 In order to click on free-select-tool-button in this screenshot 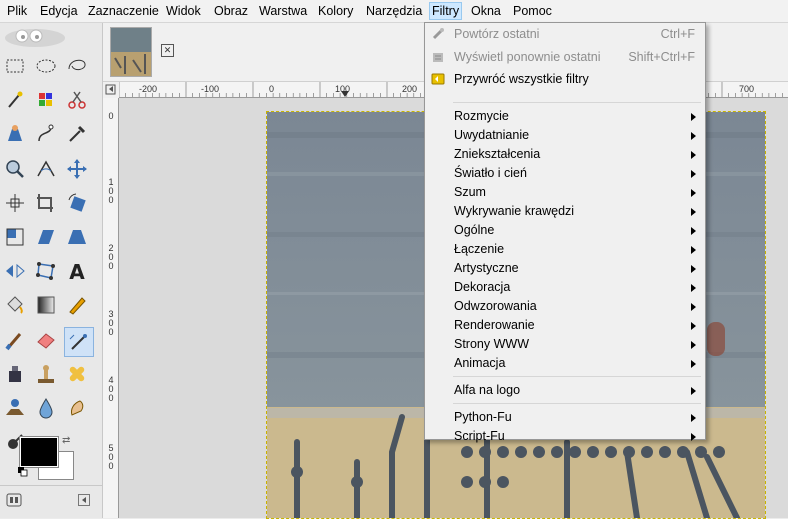, I will do `click(77, 66)`.